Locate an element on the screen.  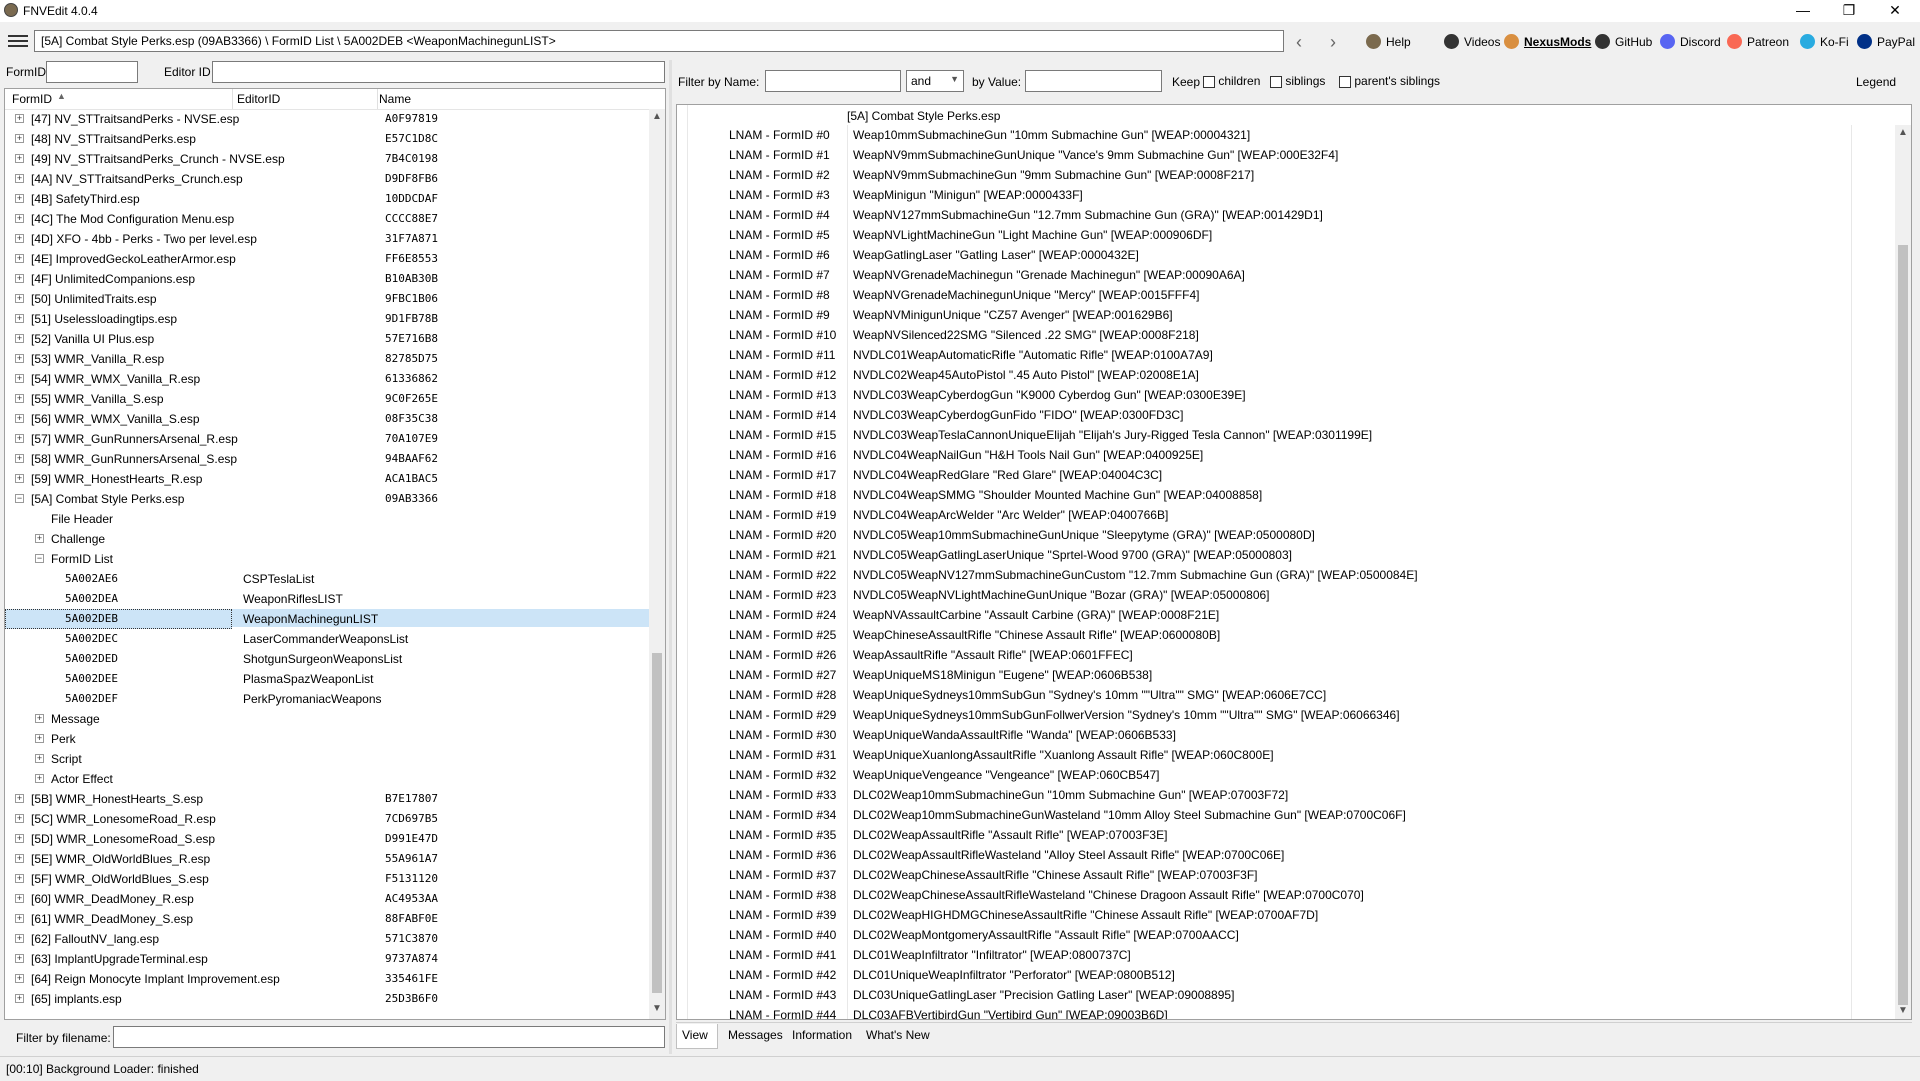
tree-row: + [52] Vanilla UI Plus.esp 57E716B8 is located at coordinates (330, 339).